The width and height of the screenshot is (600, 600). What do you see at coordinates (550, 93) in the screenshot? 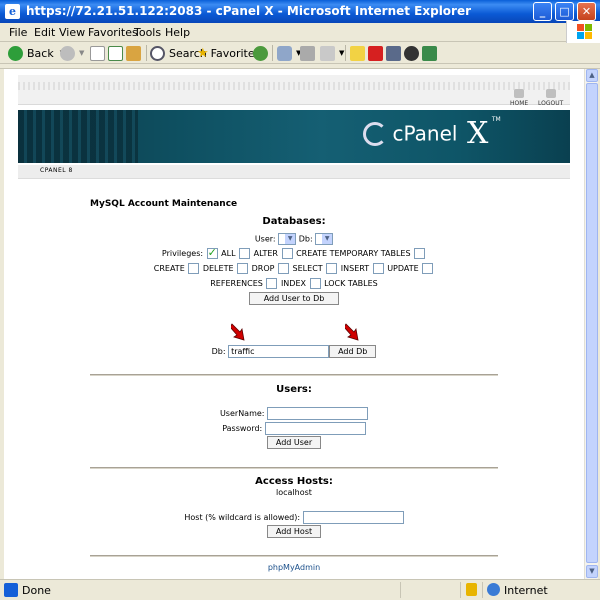
I see `logout-icon` at bounding box center [550, 93].